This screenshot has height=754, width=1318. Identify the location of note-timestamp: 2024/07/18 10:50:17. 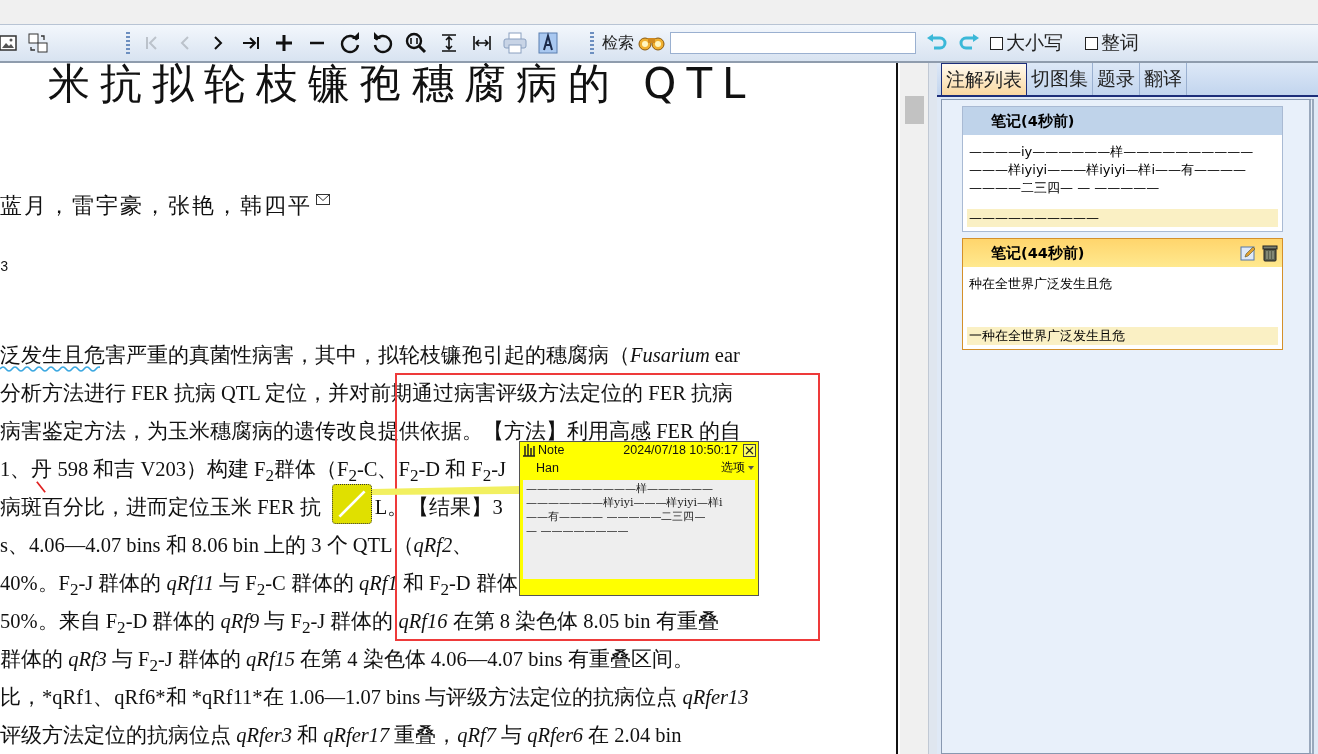
(680, 450).